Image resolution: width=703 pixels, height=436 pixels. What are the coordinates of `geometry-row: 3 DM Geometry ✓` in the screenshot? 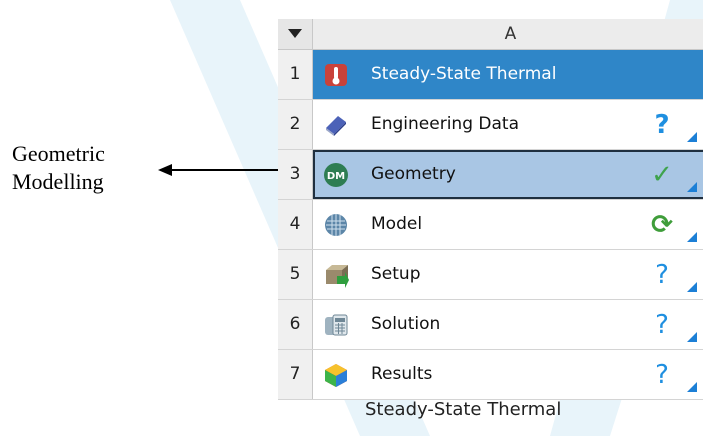 It's located at (490, 175).